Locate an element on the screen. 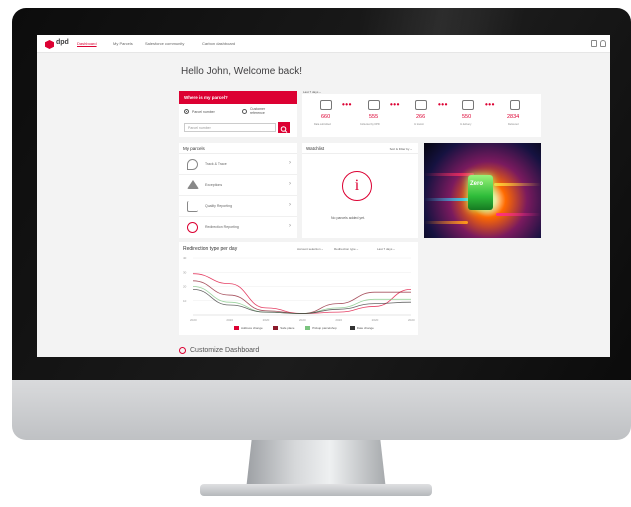 Image resolution: width=631 pixels, height=507 pixels. delivered-icon is located at coordinates (515, 105).